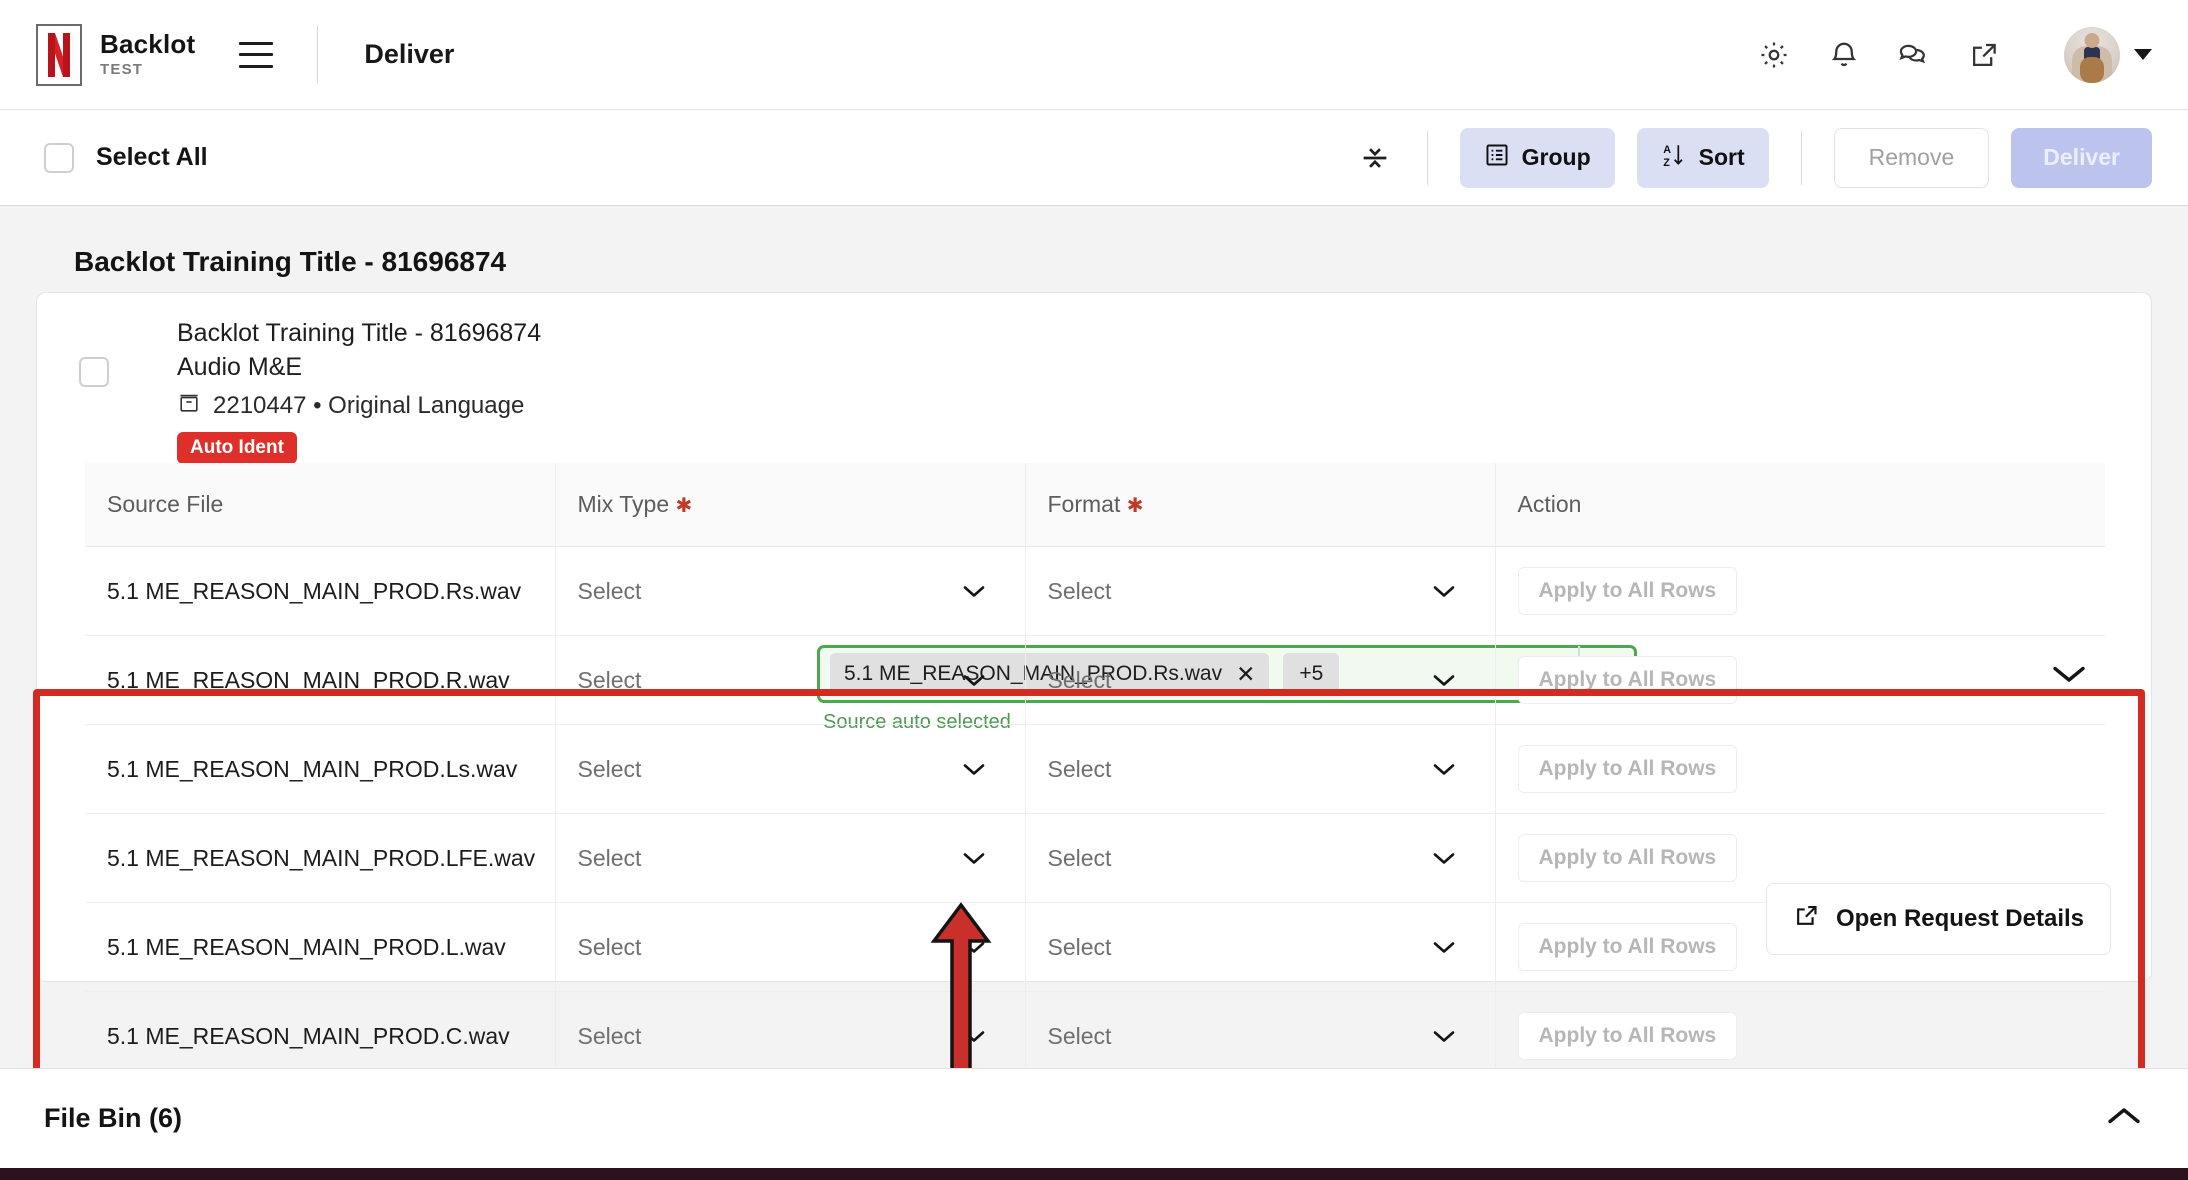 The height and width of the screenshot is (1180, 2188). Describe the element at coordinates (1094, 158) in the screenshot. I see `action-toolbar: Select All Group A Z Sort Remove Deliver` at that location.